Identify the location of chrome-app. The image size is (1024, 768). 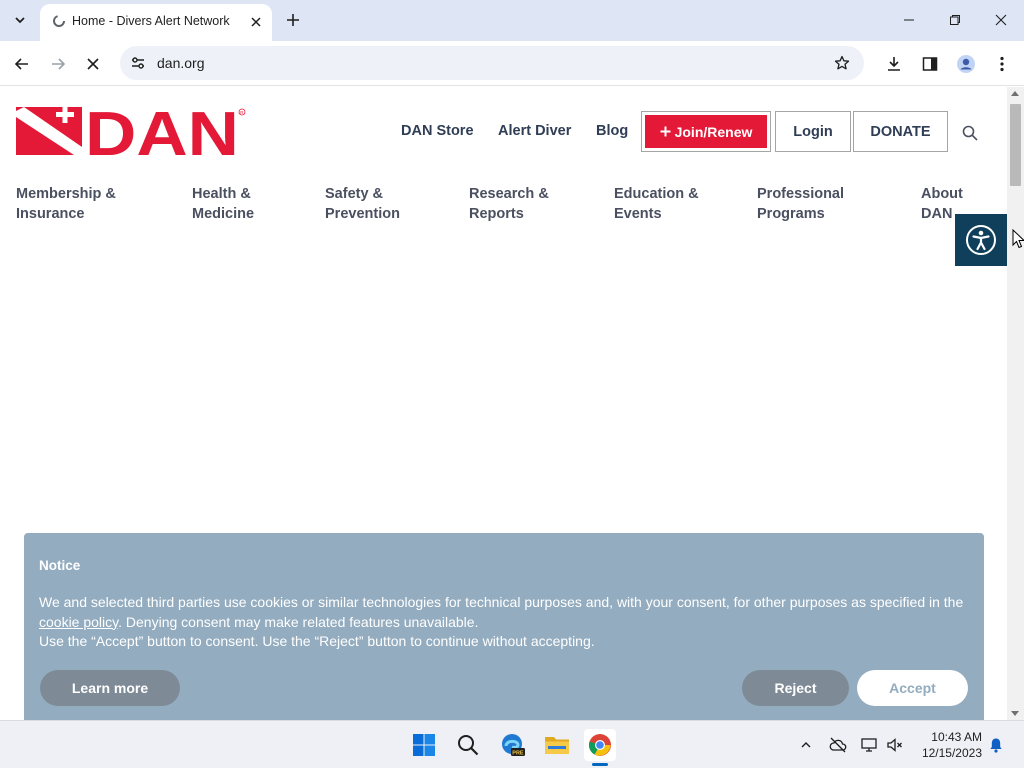
(600, 745).